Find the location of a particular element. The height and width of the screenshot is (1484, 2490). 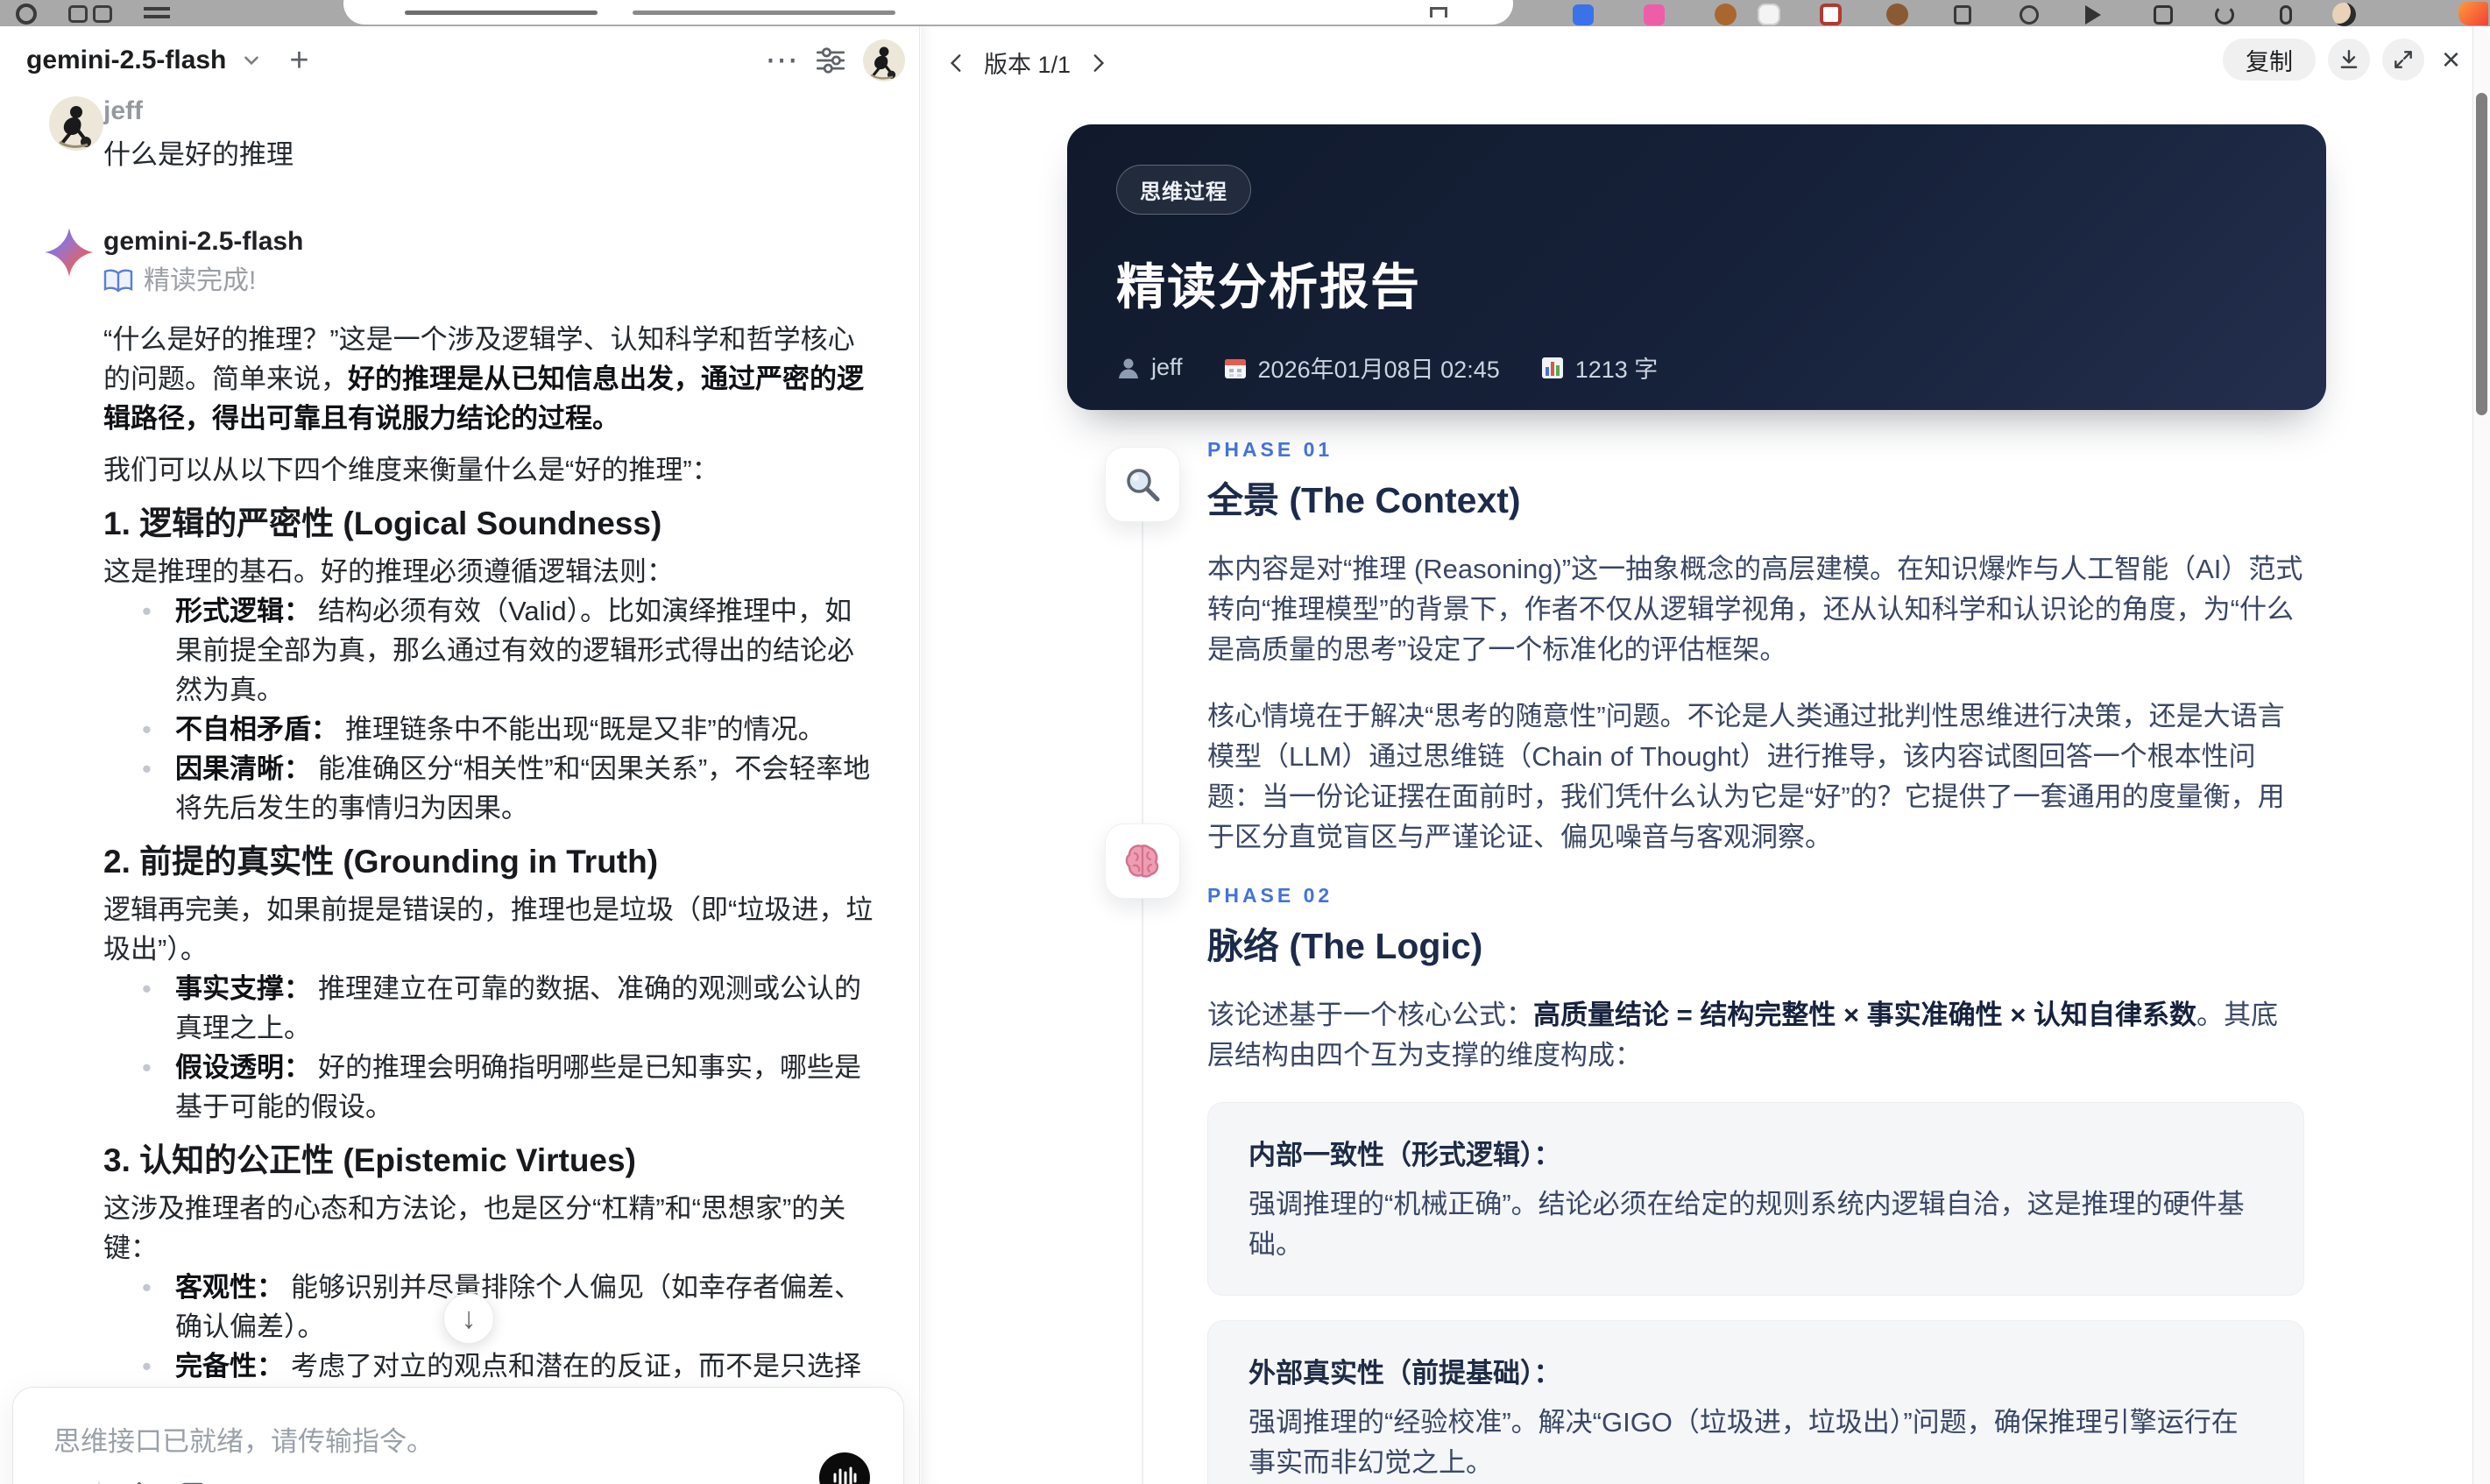

extension-brown-icon is located at coordinates (1726, 14).